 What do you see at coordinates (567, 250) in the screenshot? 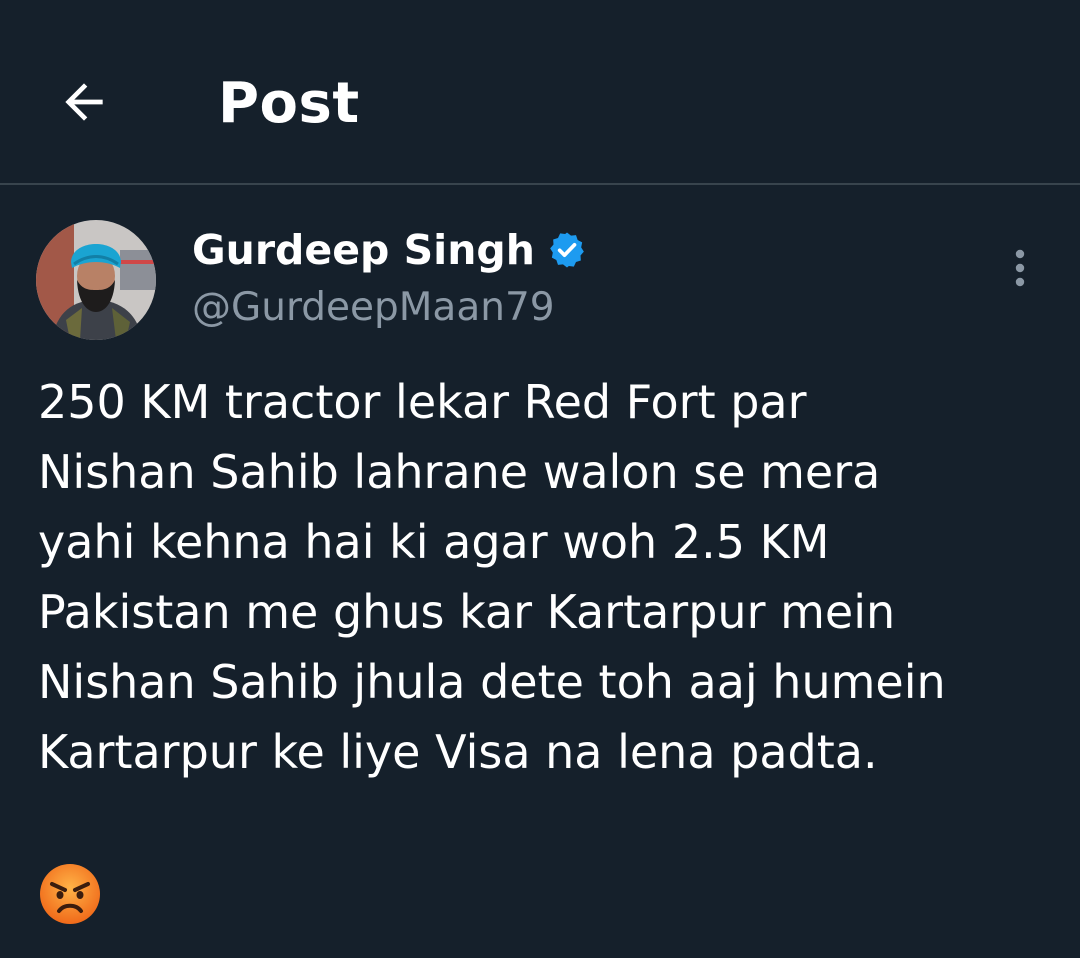
I see `verified-badge-icon` at bounding box center [567, 250].